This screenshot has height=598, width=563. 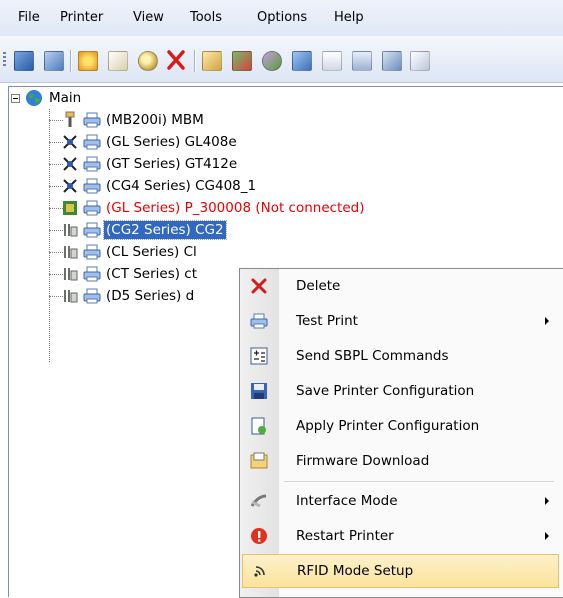 I want to click on firmware-download-icon, so click(x=259, y=461).